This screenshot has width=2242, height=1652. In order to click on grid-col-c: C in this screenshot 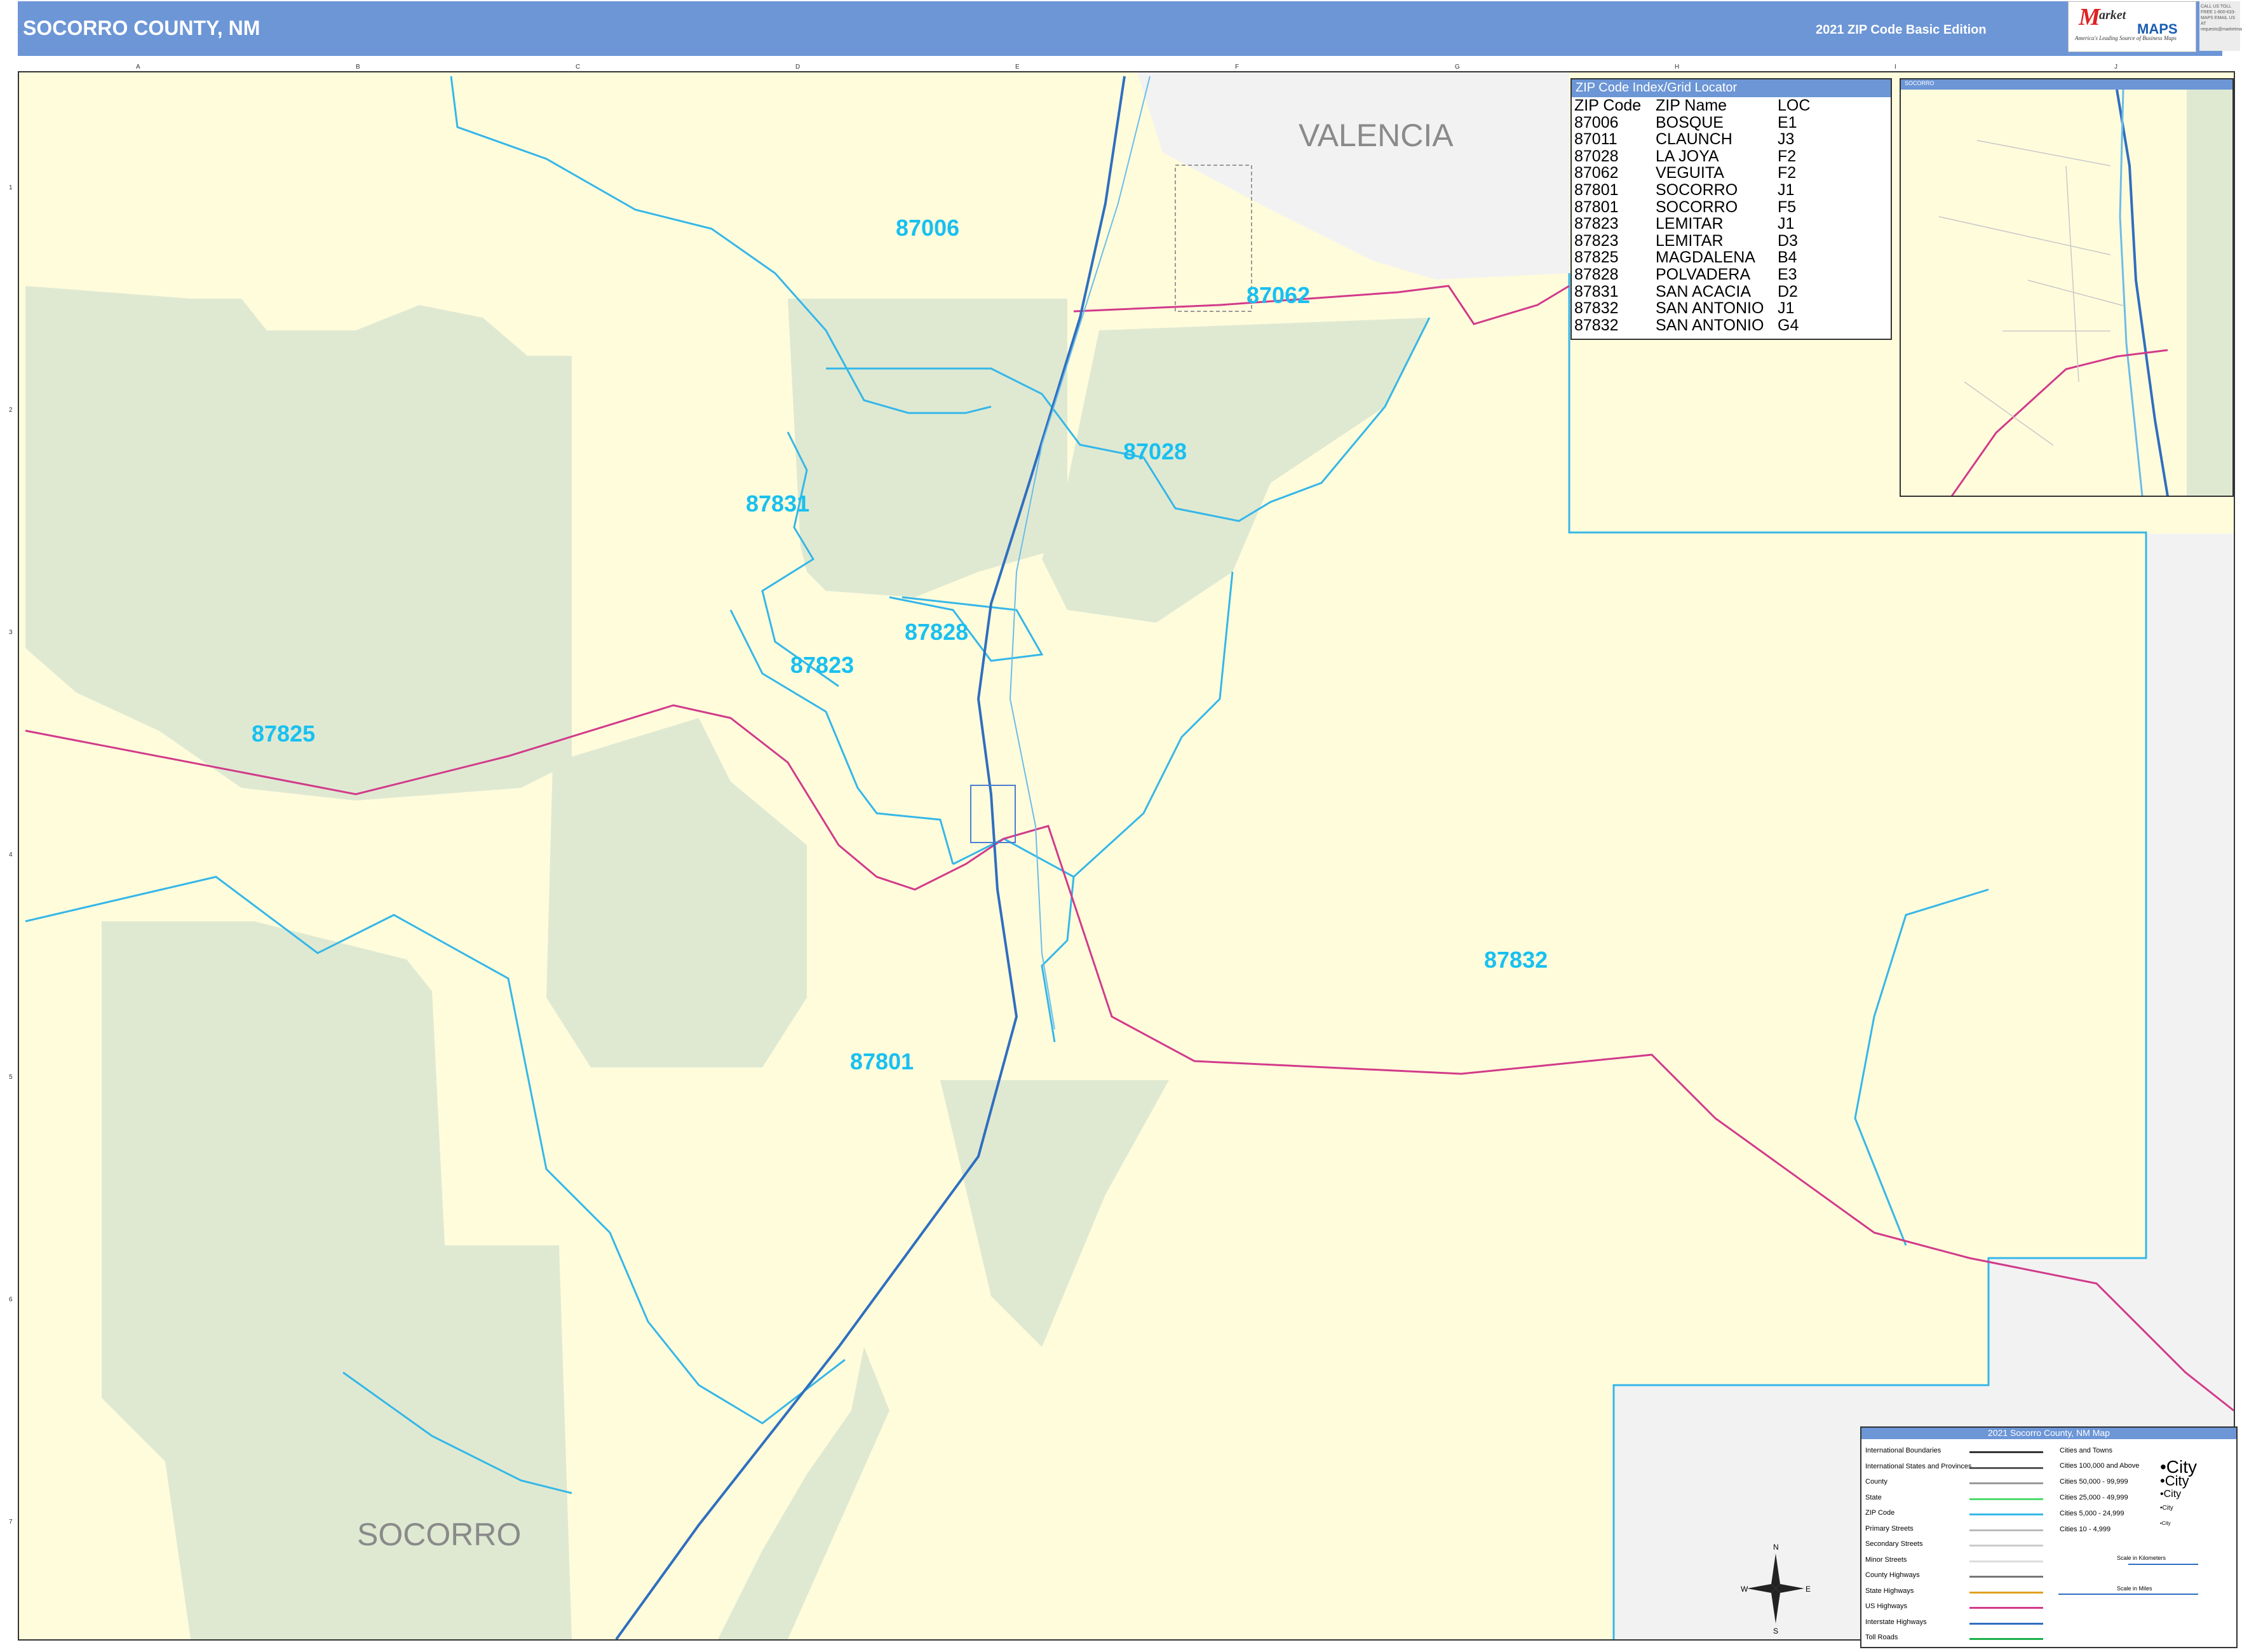, I will do `click(578, 67)`.